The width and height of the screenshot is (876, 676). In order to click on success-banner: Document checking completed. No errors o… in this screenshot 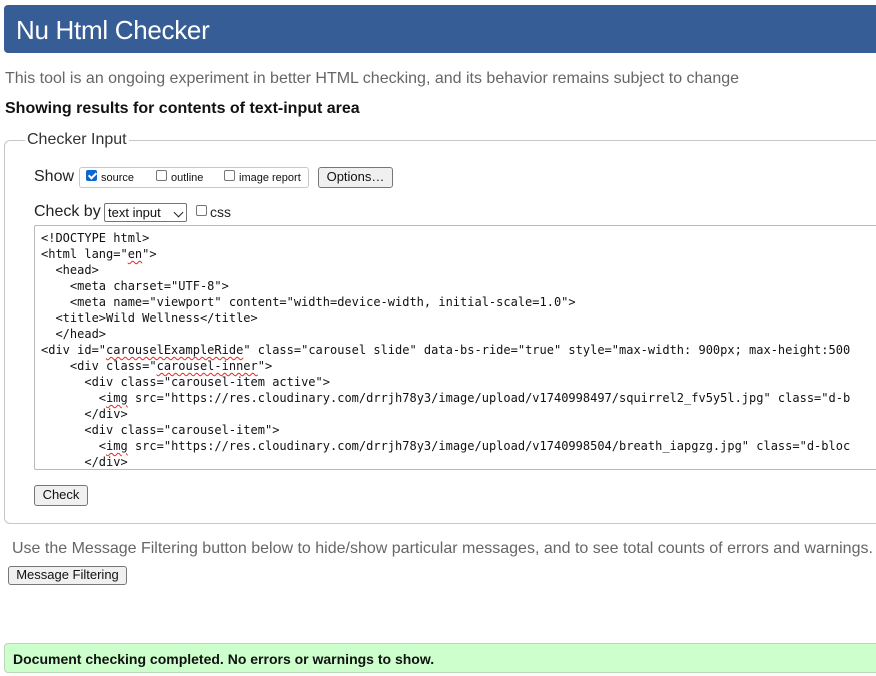, I will do `click(440, 658)`.